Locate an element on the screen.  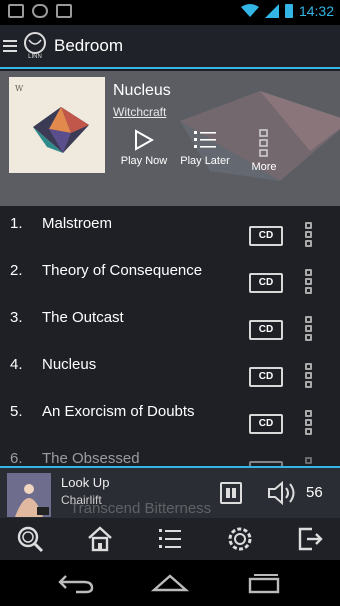
track-row: 5. An Exorcism of Doubts CD is located at coordinates (170, 417).